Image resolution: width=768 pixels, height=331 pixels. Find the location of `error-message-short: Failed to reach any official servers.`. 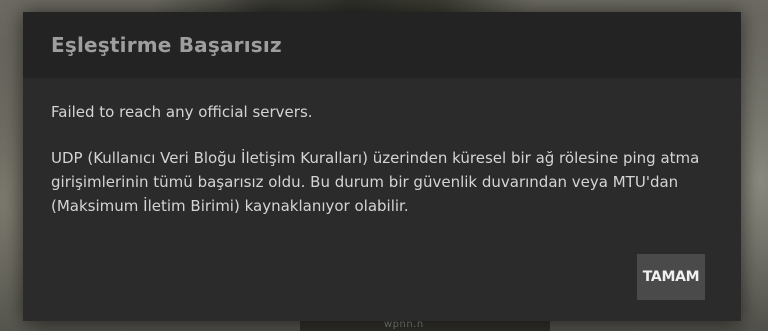

error-message-short: Failed to reach any official servers. is located at coordinates (182, 112).